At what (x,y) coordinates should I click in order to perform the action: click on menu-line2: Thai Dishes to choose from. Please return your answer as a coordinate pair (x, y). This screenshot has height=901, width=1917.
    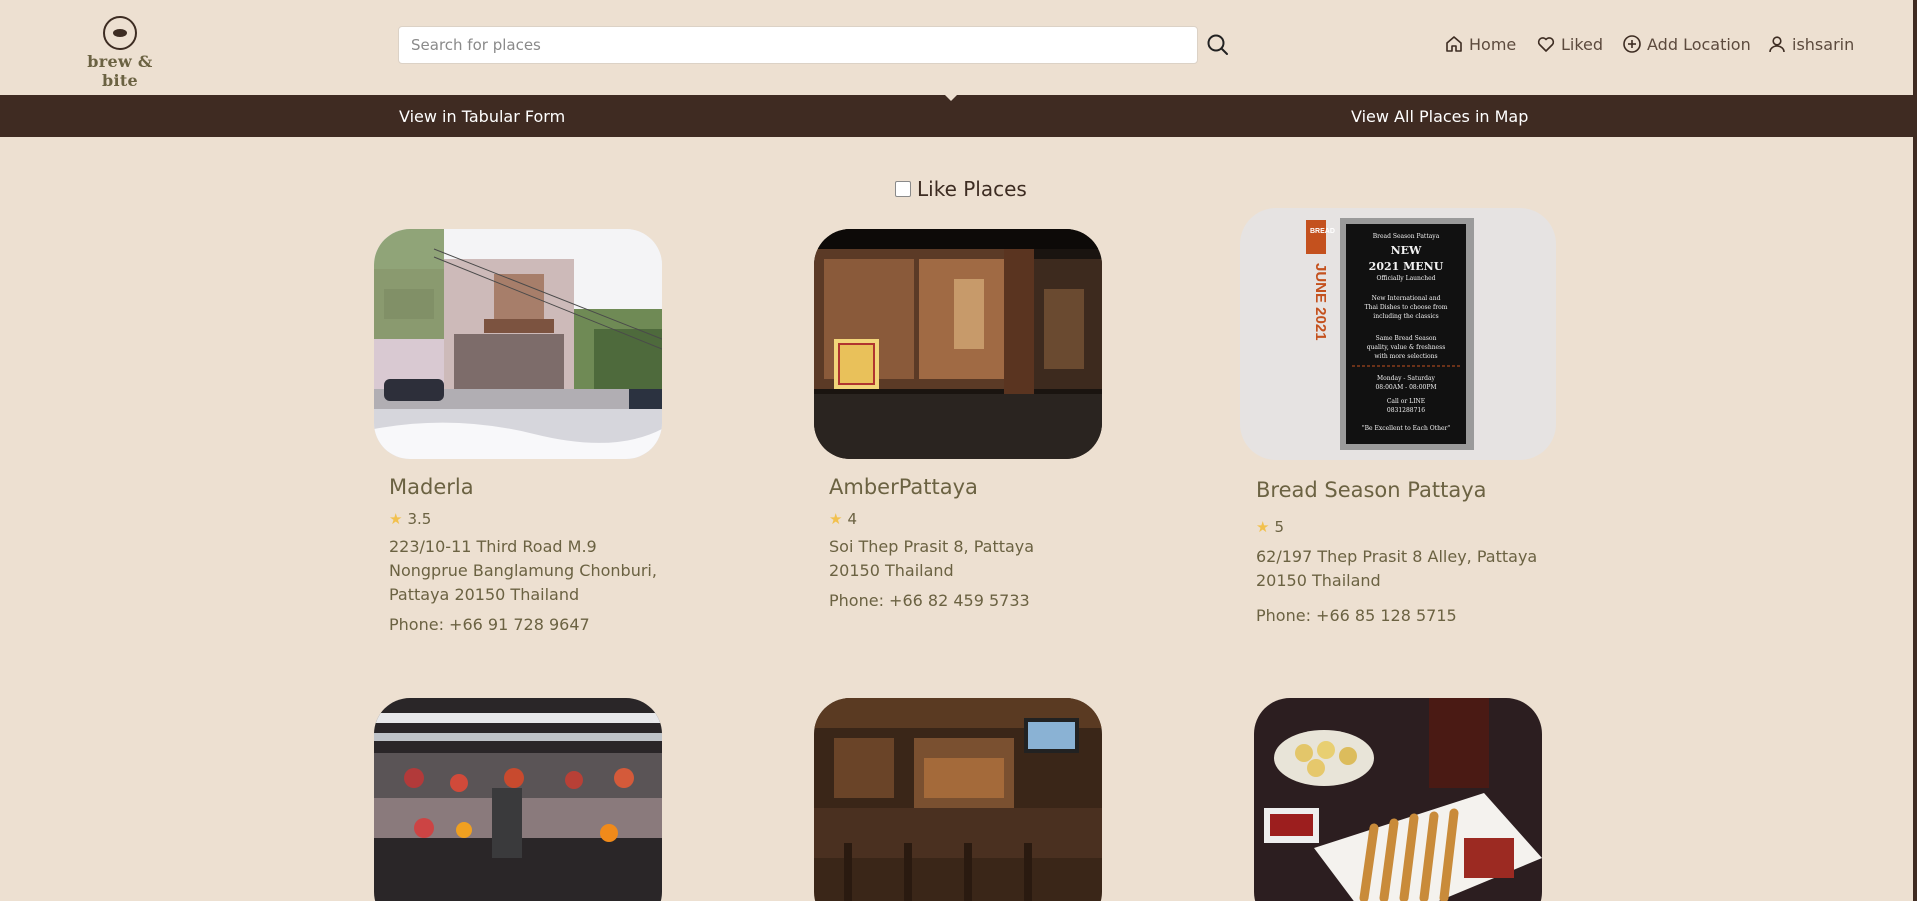
    Looking at the image, I should click on (1406, 307).